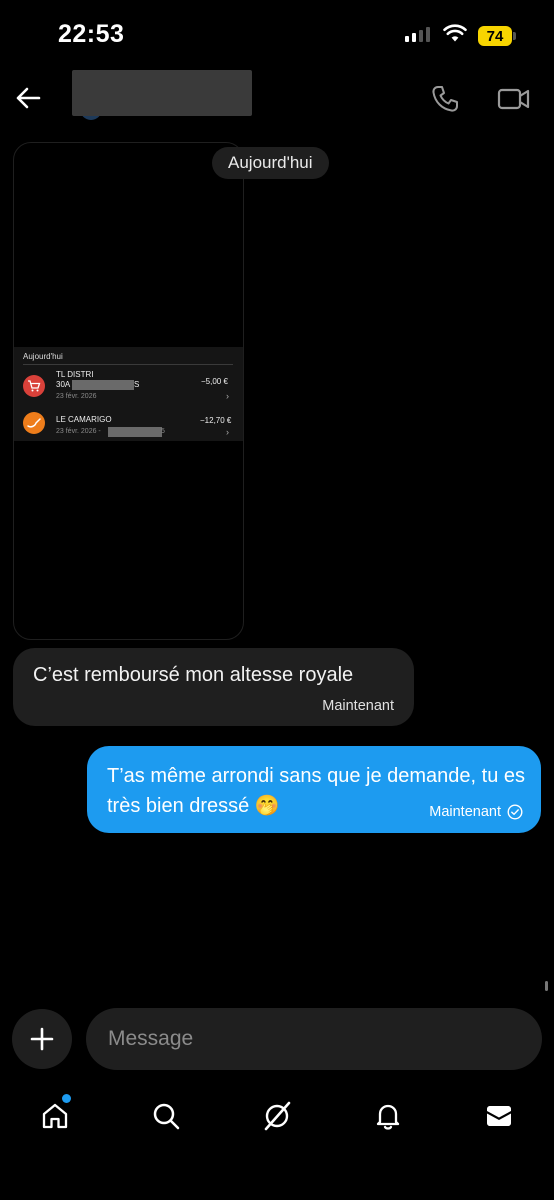 This screenshot has width=554, height=1200. What do you see at coordinates (546, 986) in the screenshot?
I see `scrollbar` at bounding box center [546, 986].